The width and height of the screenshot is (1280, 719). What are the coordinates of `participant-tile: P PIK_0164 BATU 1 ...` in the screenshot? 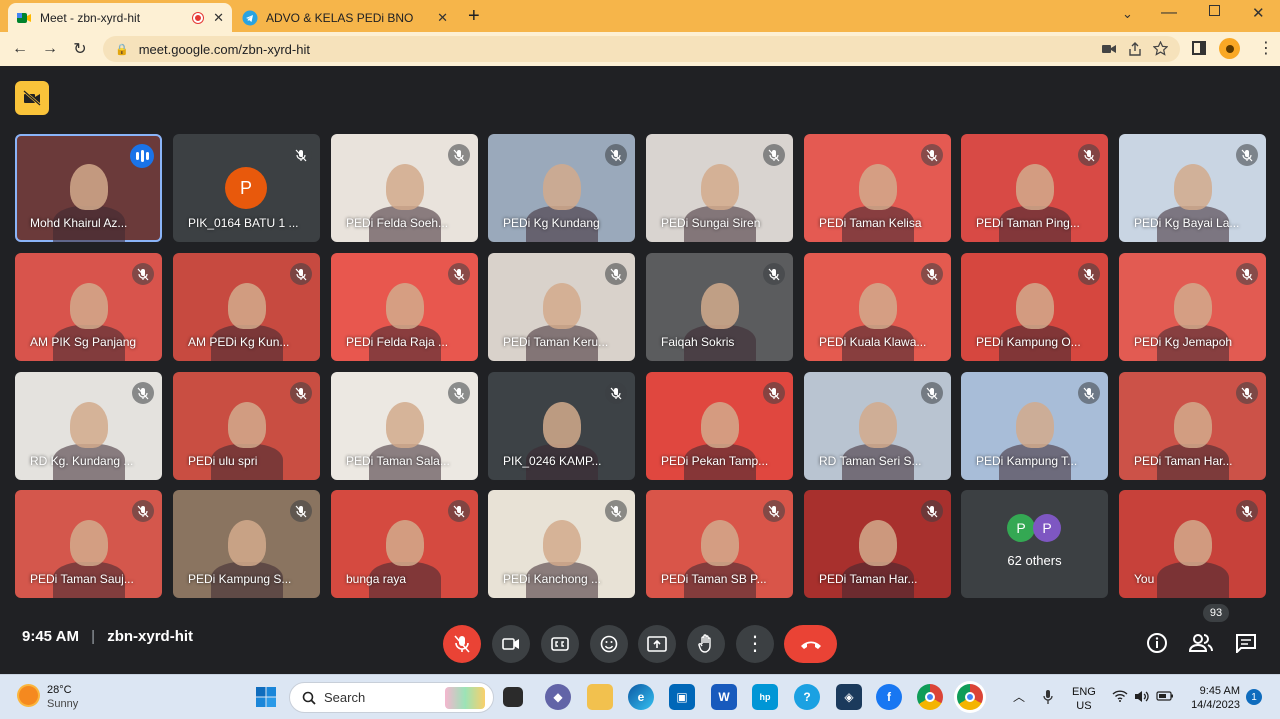 It's located at (246, 188).